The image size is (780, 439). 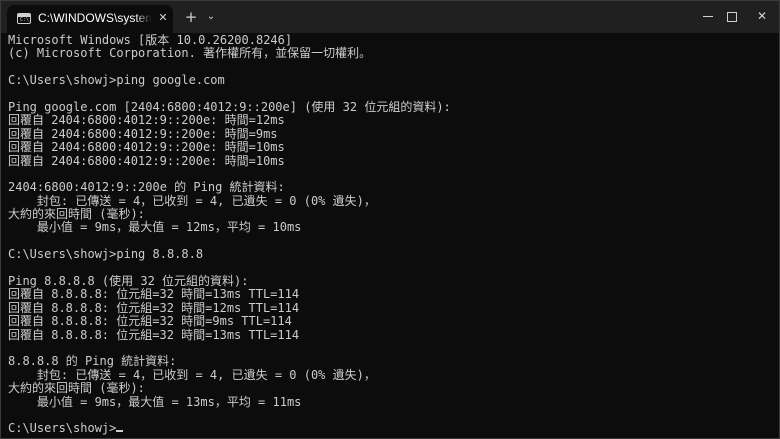 I want to click on maximize-icon, so click(x=732, y=17).